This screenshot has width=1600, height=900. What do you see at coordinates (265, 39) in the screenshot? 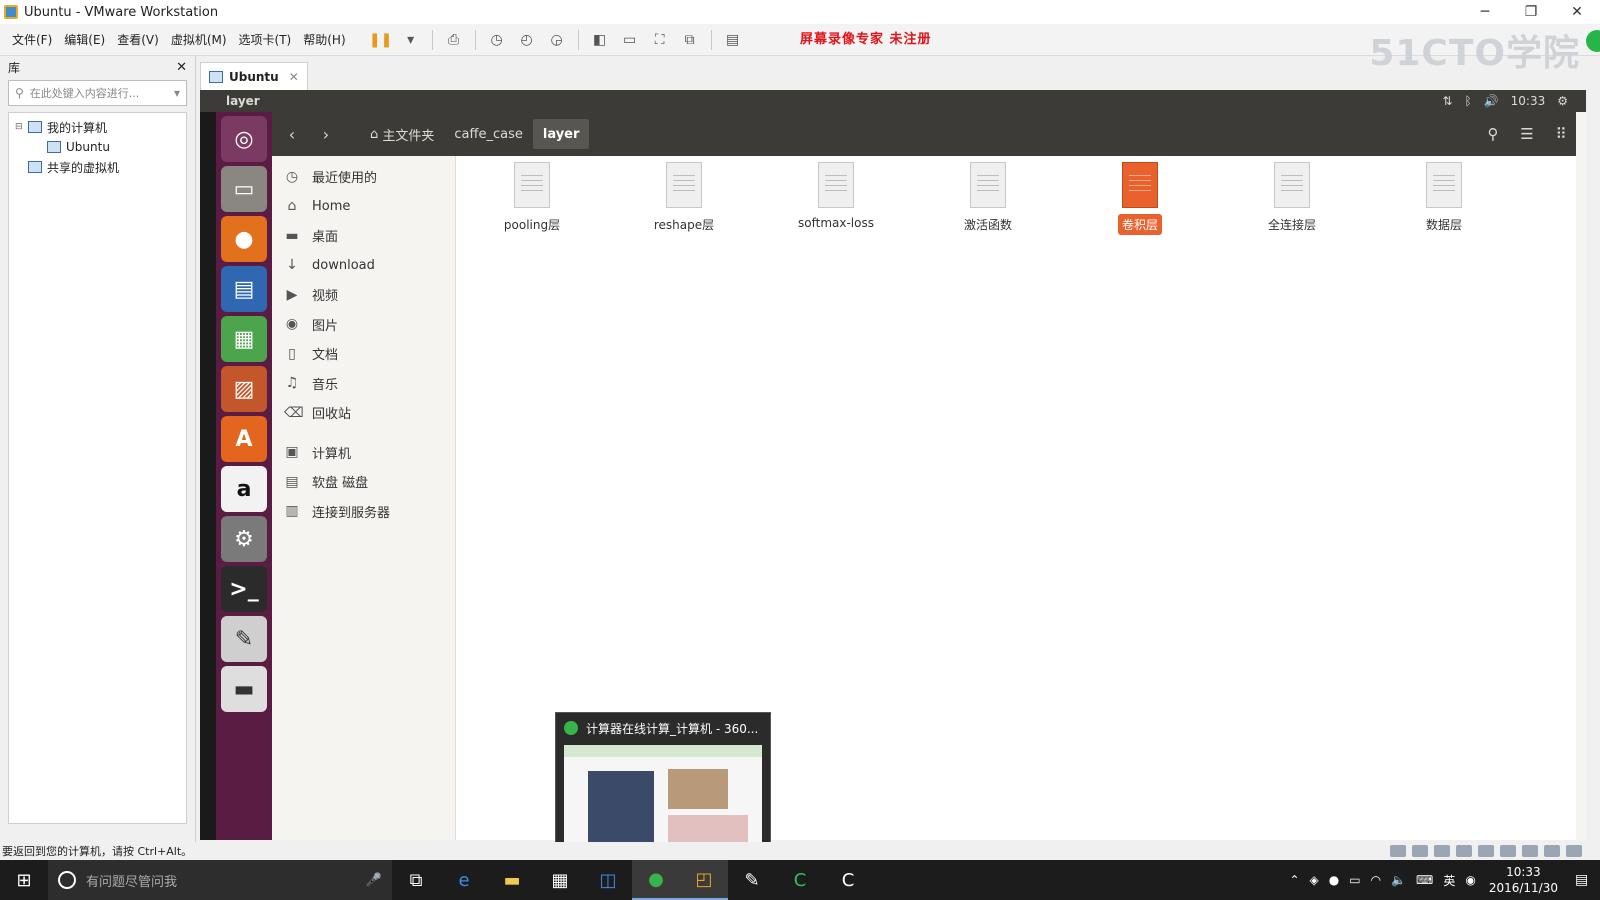
I see `menu-tabs: 选项卡(T)` at bounding box center [265, 39].